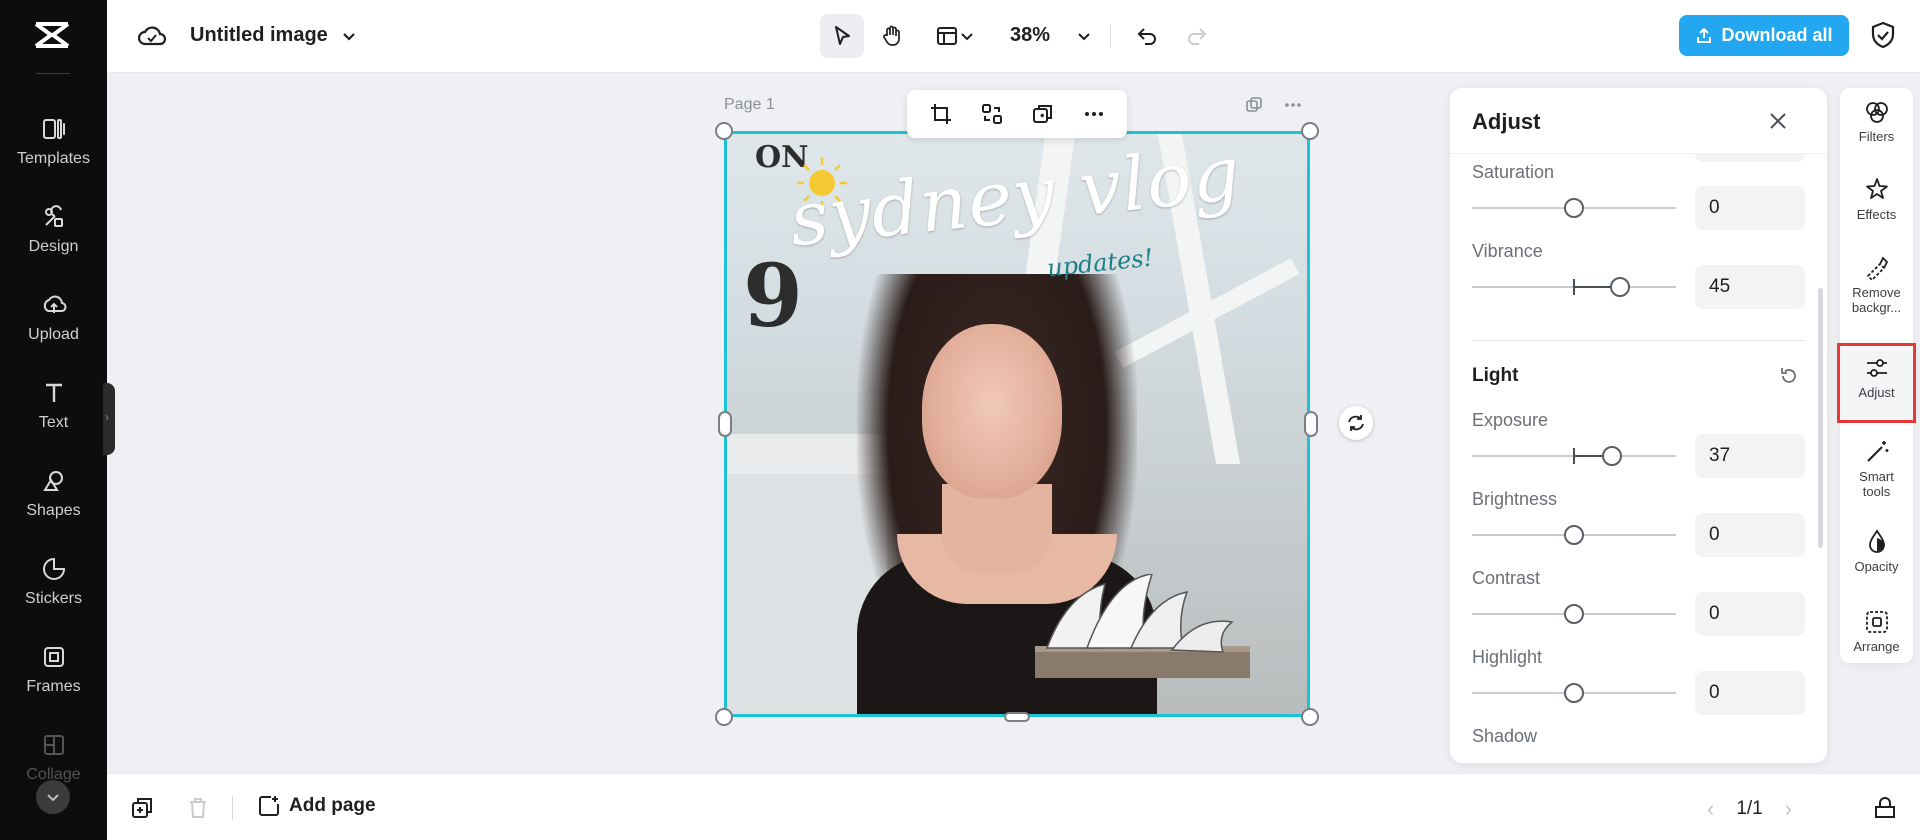 This screenshot has width=1920, height=840. I want to click on layers-panel-icon, so click(1885, 808).